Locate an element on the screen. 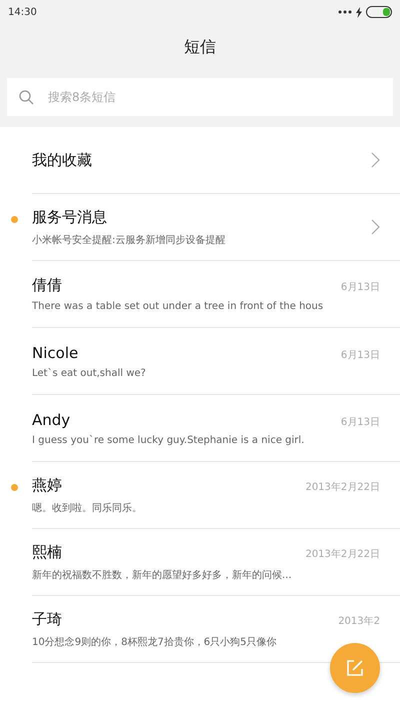 The width and height of the screenshot is (400, 711). compose-icon is located at coordinates (355, 668).